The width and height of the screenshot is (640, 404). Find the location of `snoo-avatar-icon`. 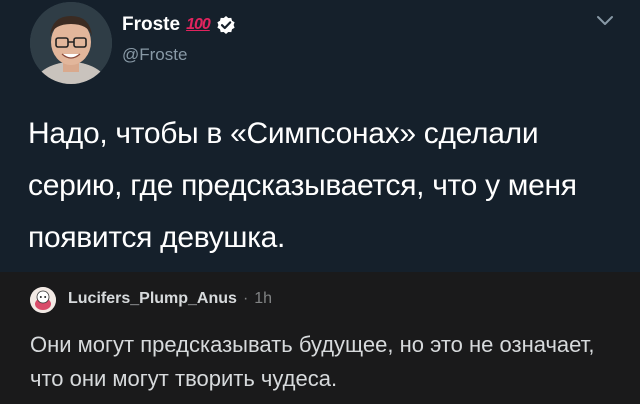

snoo-avatar-icon is located at coordinates (43, 300).